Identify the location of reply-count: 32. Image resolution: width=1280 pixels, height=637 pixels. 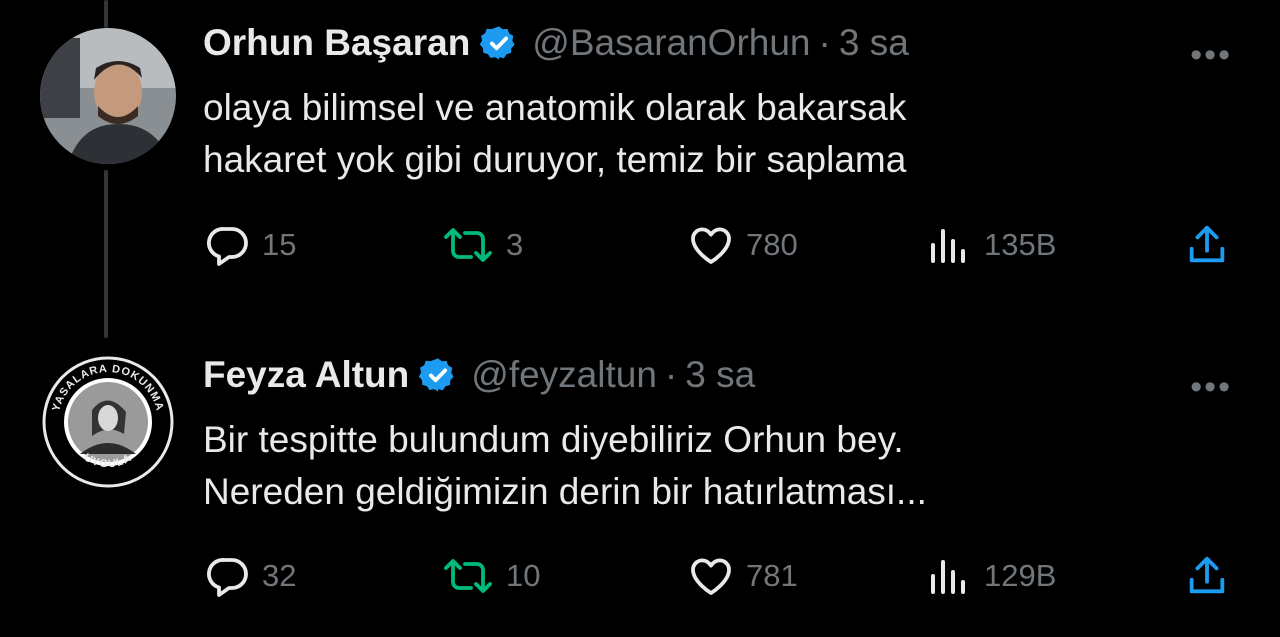
(279, 575).